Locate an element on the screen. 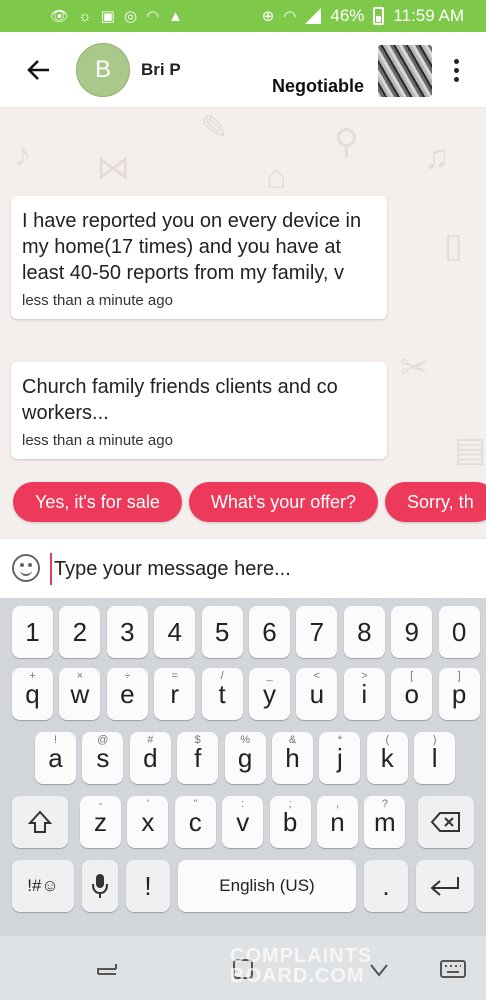 The width and height of the screenshot is (486, 1000). key-secondary-label: [ is located at coordinates (412, 676).